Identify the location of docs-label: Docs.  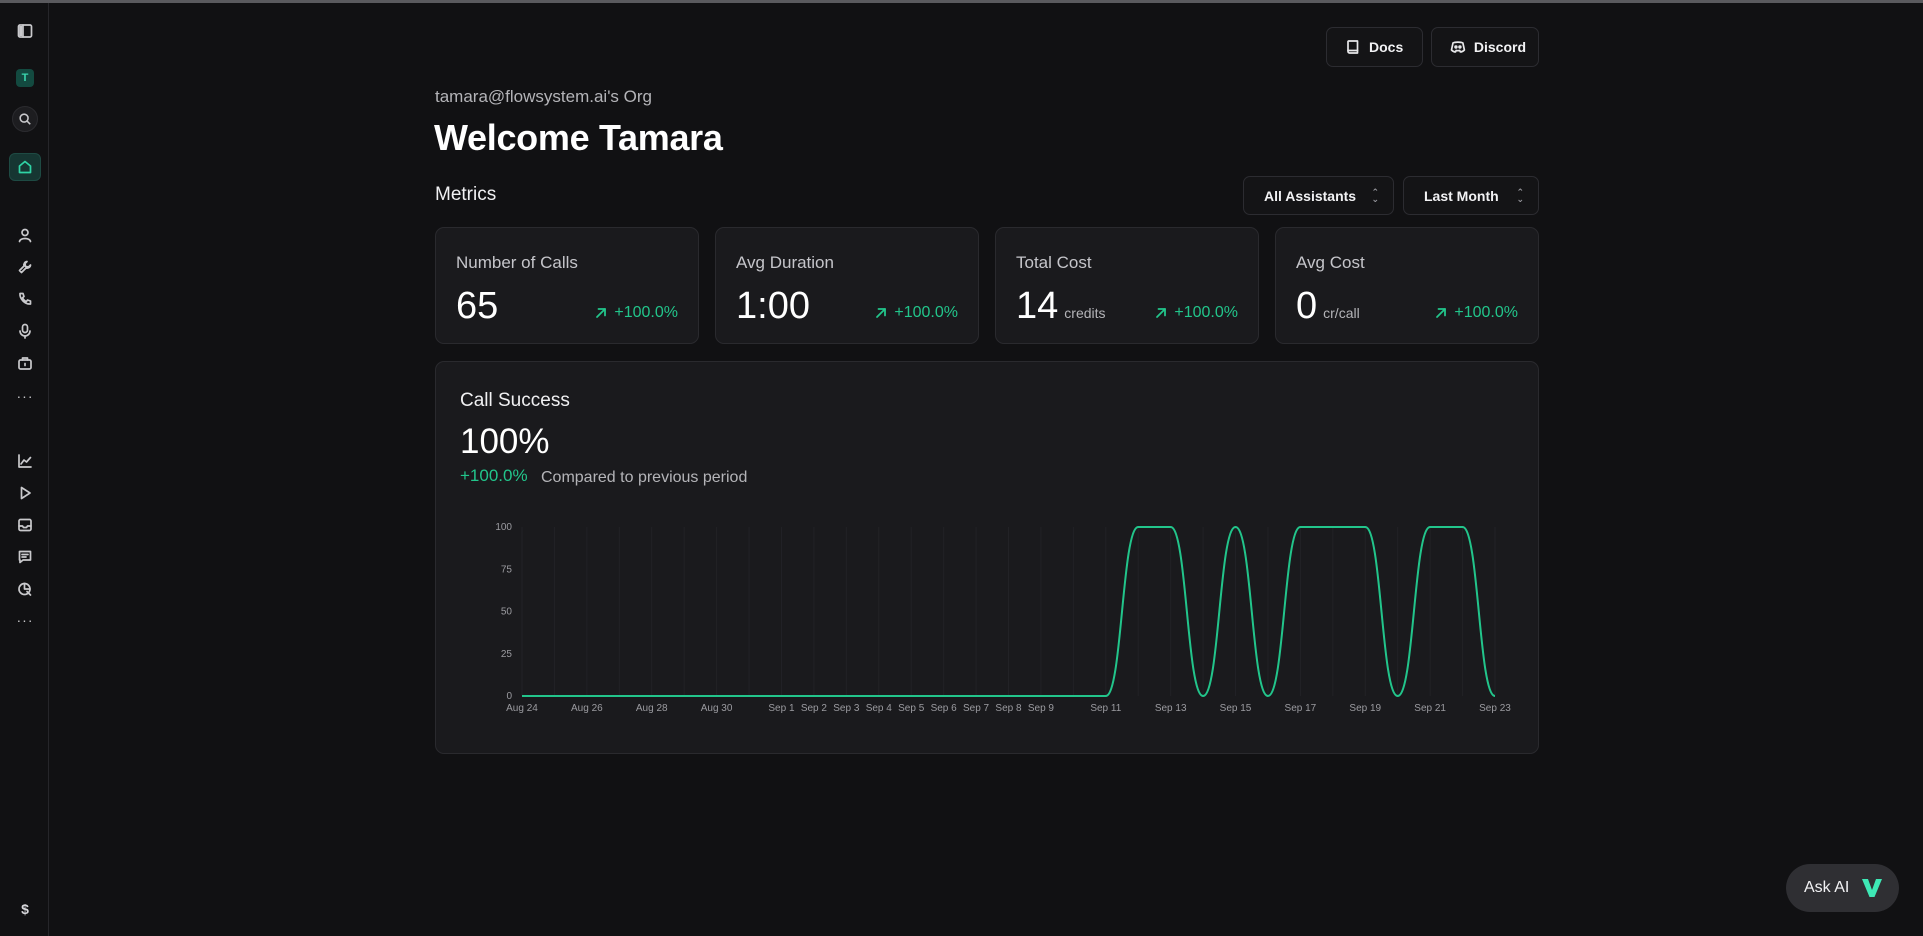
(1386, 47).